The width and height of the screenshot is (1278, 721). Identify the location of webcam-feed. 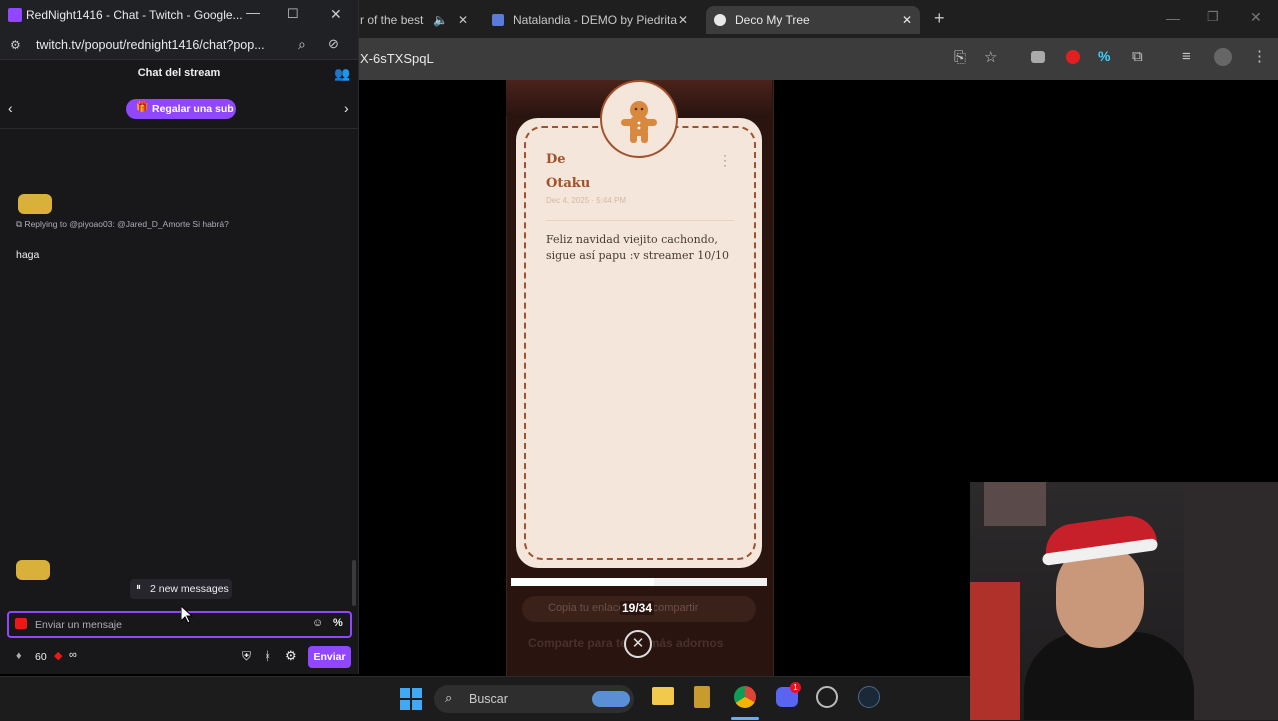
(1124, 601).